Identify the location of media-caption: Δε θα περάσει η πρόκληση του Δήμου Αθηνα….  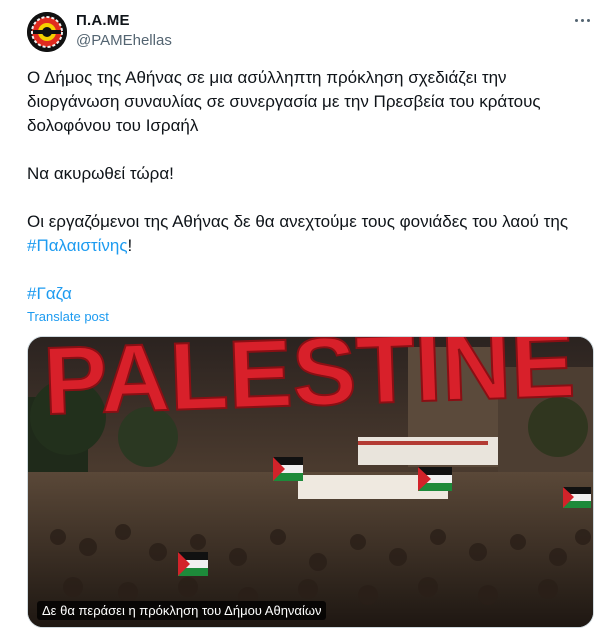
(182, 610).